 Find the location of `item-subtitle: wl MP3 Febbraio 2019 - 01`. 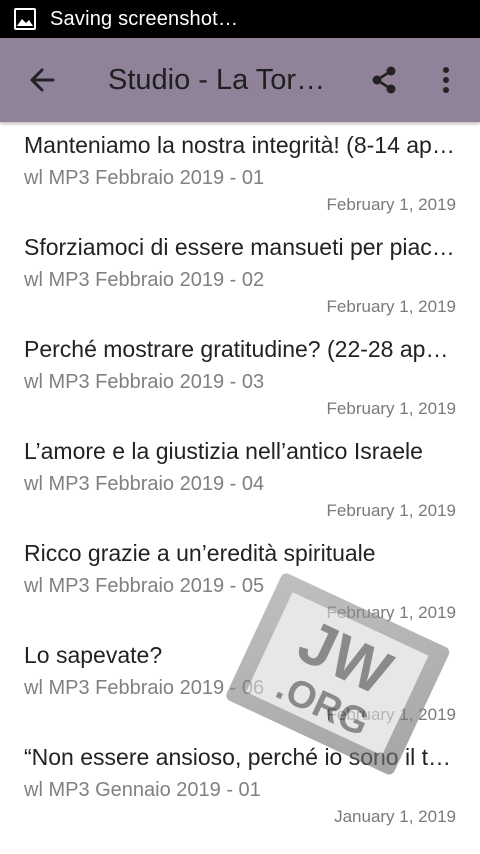

item-subtitle: wl MP3 Febbraio 2019 - 01 is located at coordinates (144, 178).